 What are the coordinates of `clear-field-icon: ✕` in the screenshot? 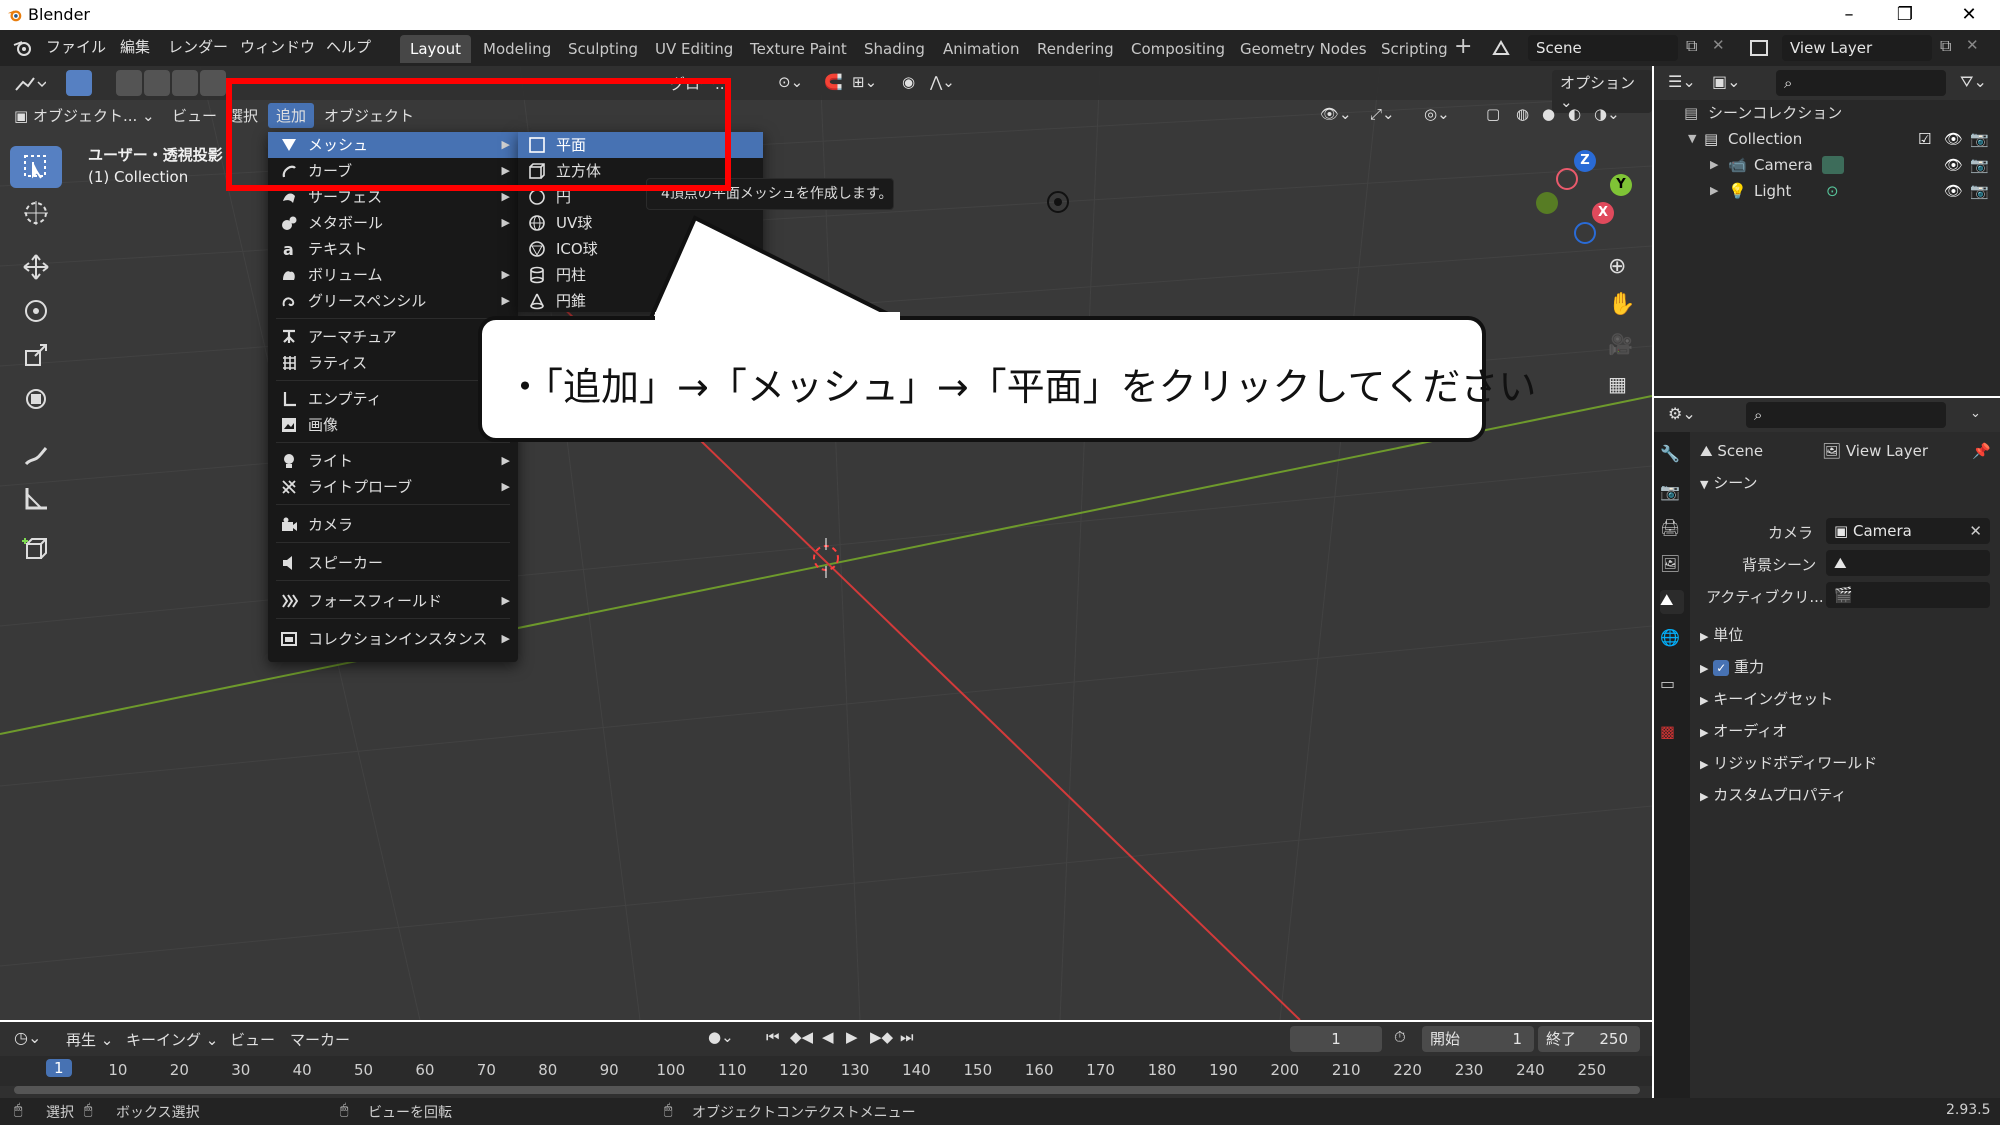 It's located at (1975, 531).